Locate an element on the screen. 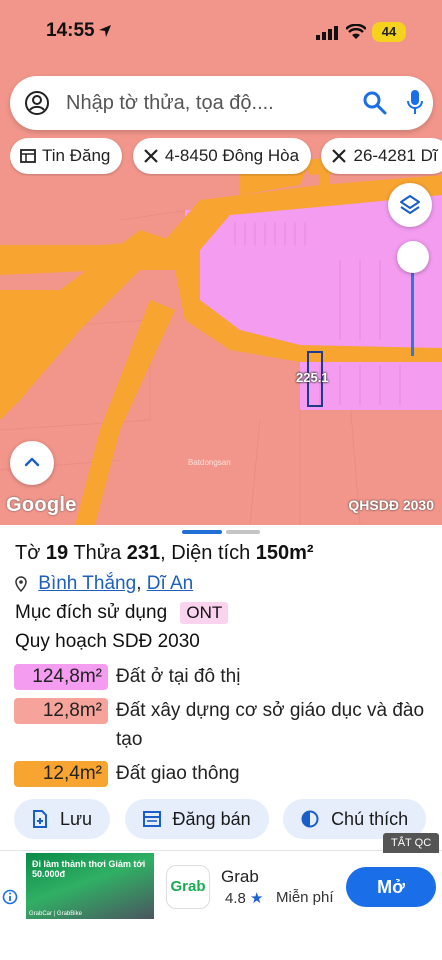 The image size is (442, 960). legend-icon is located at coordinates (310, 819).